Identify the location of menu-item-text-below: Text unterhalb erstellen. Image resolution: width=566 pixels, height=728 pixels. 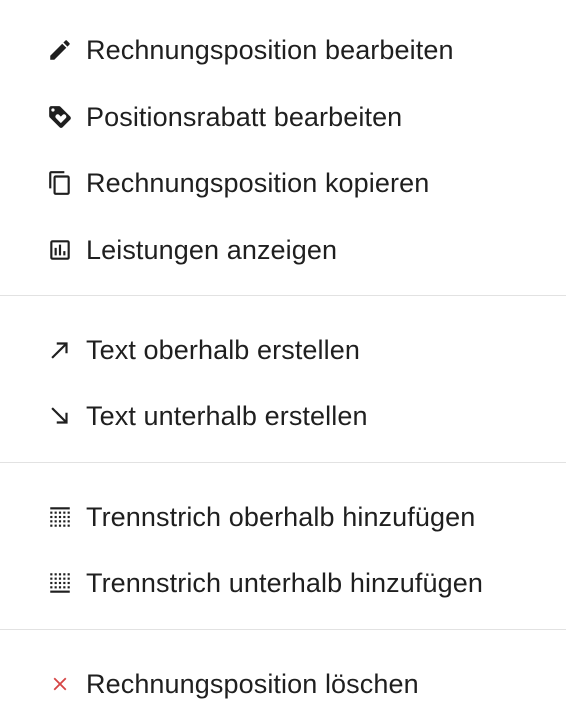
(283, 416).